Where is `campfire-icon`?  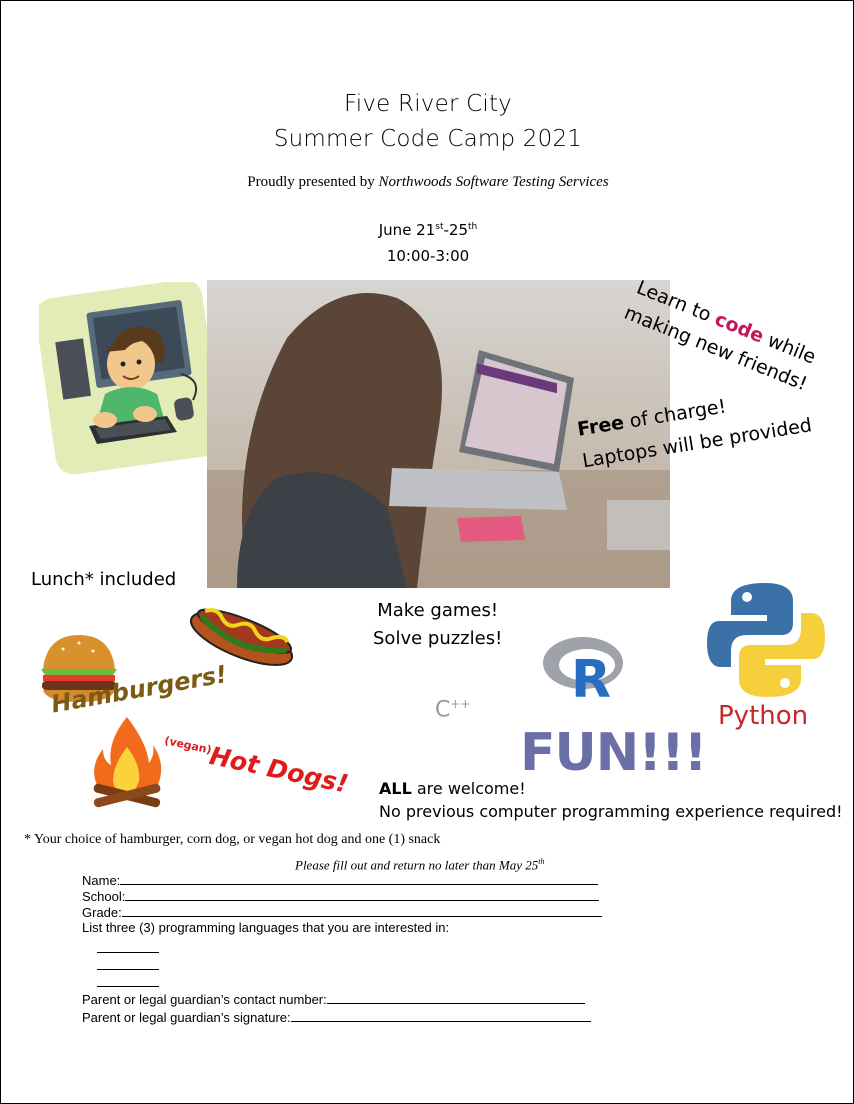 campfire-icon is located at coordinates (127, 762).